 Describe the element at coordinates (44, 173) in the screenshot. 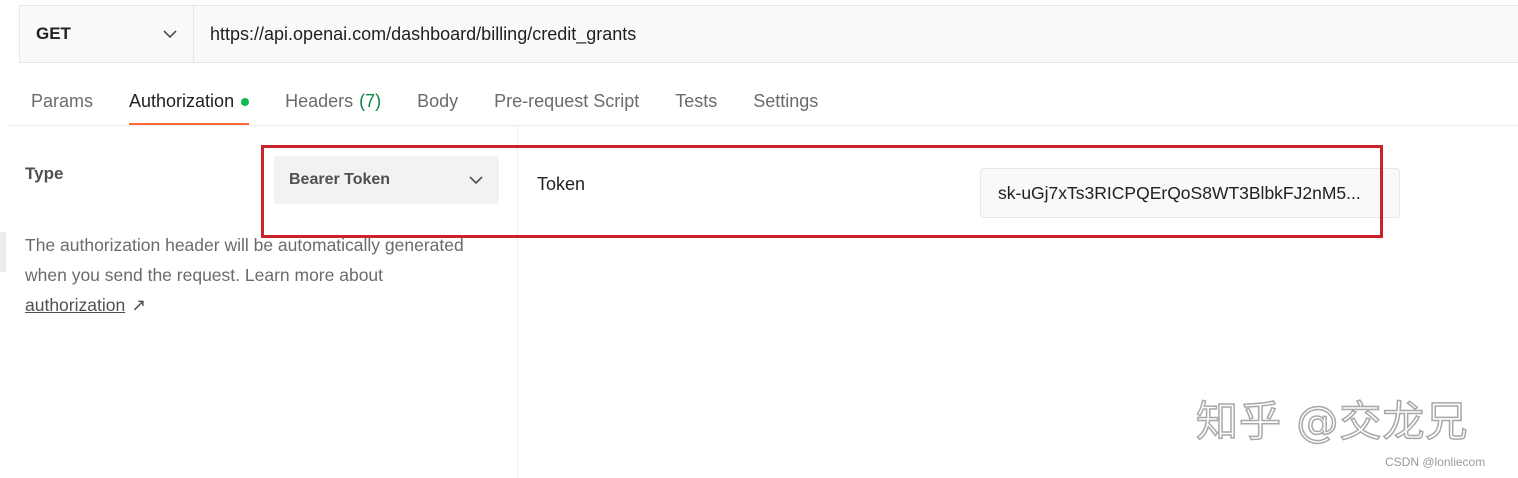

I see `auth-type-label: Type` at that location.